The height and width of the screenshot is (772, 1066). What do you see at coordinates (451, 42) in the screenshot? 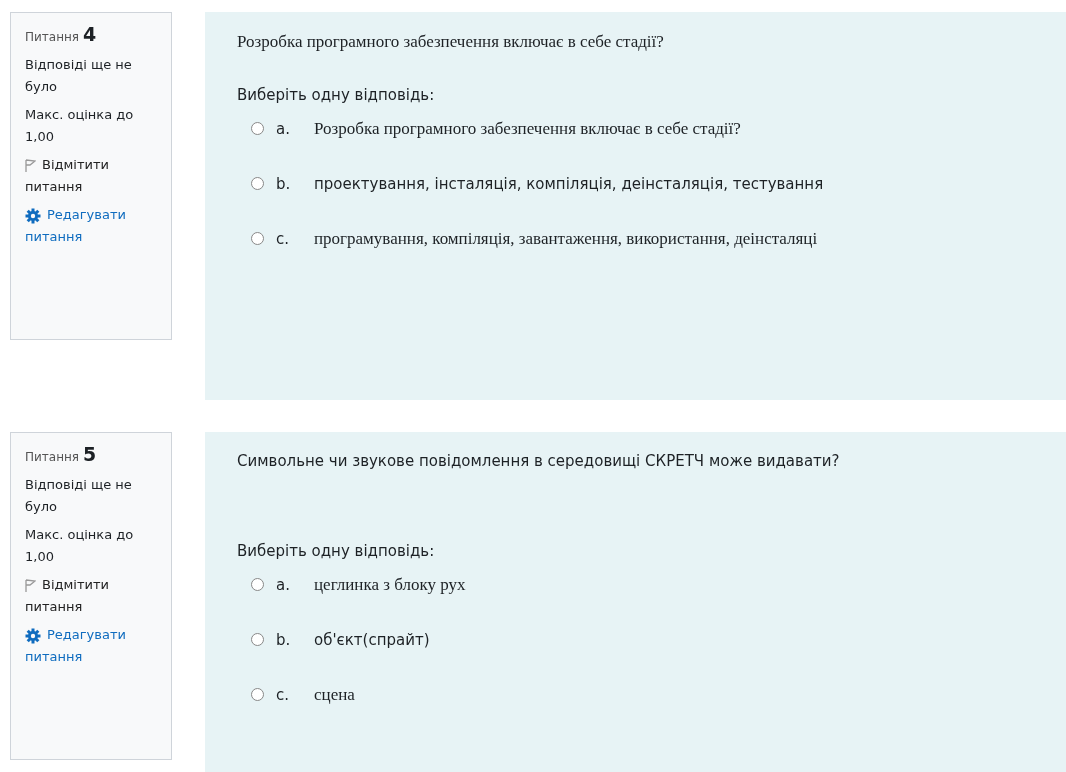
I see `question-text: Розробка програмного забезпечення включає в себе стадії?` at bounding box center [451, 42].